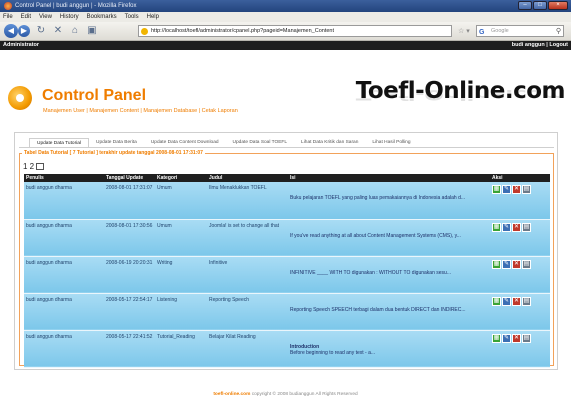 The height and width of the screenshot is (403, 571). What do you see at coordinates (40, 166) in the screenshot?
I see `add-icon` at bounding box center [40, 166].